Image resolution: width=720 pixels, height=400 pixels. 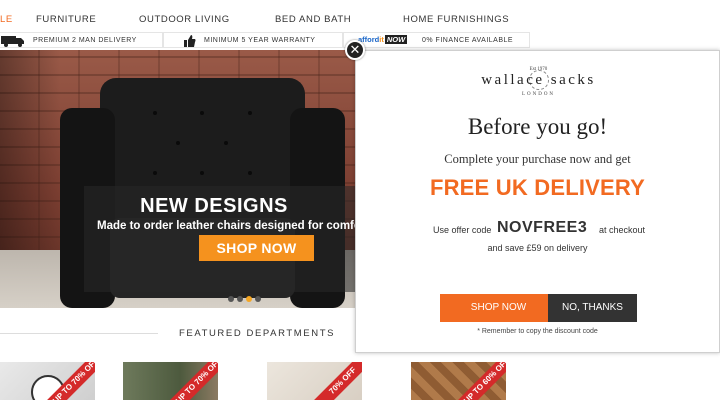 I want to click on popup-headline: FREE UK DELIVERY, so click(x=537, y=187).